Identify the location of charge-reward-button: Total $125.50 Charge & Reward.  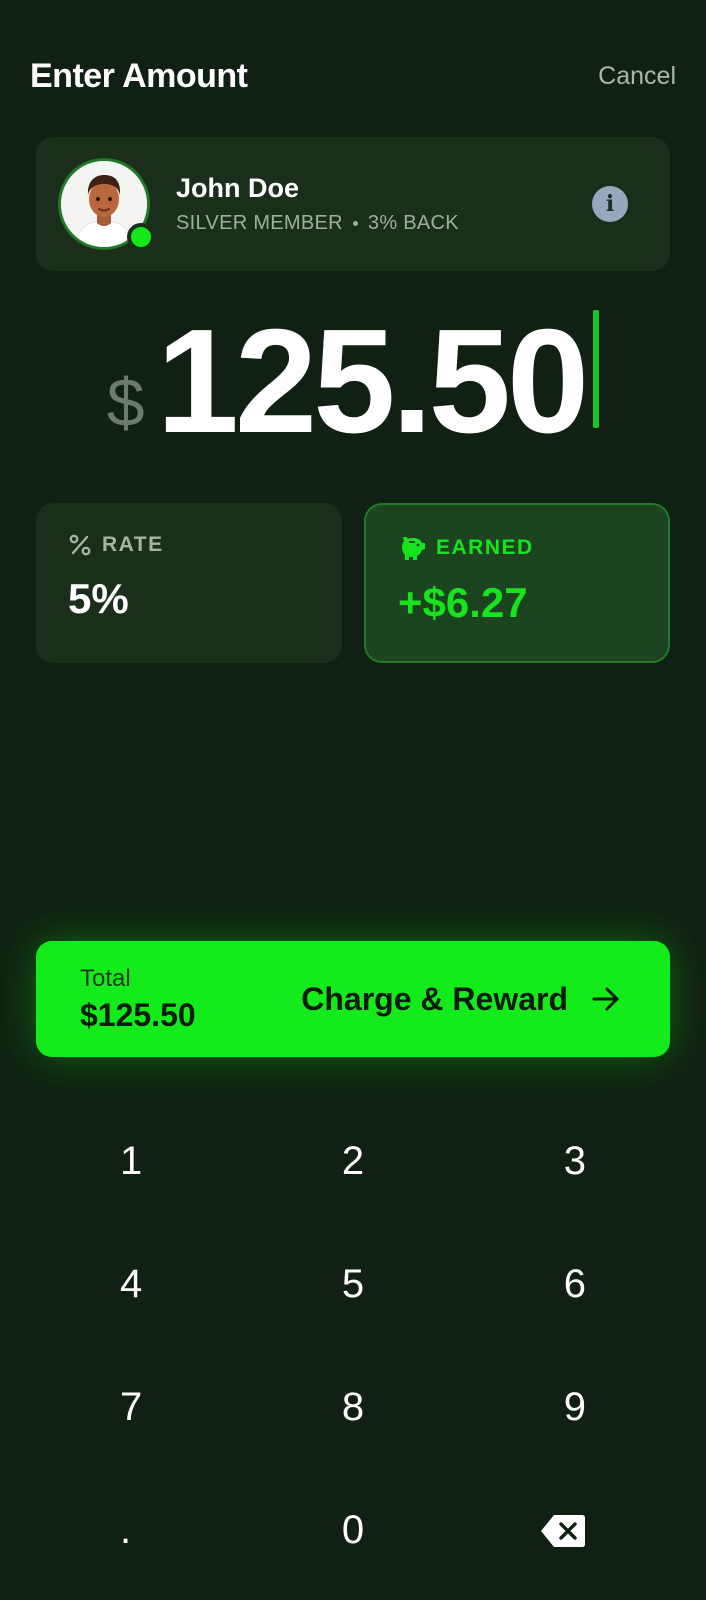
(353, 999).